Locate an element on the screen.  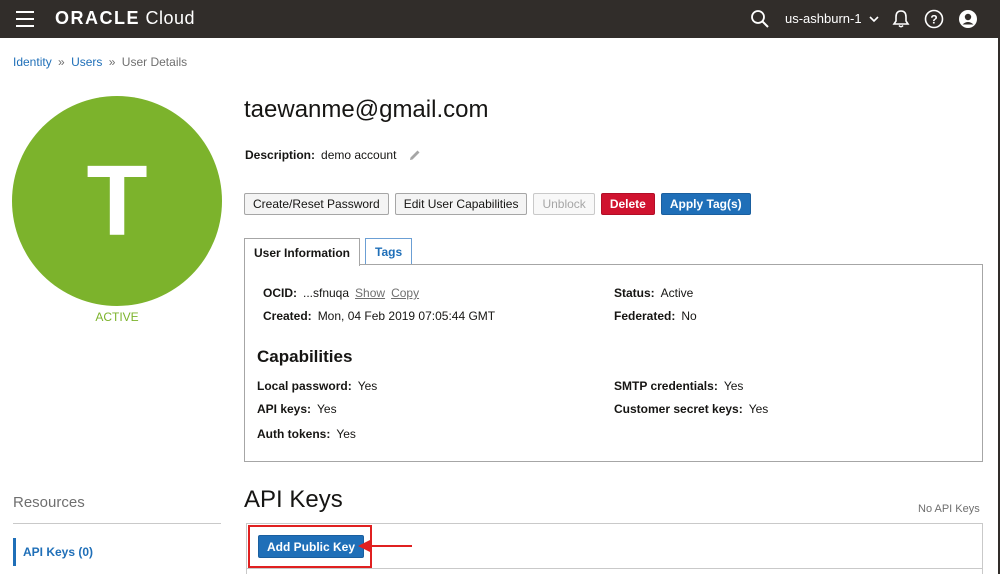
created-row: Created: Mon, 04 Feb 2019 07:05:44 GMT is located at coordinates (379, 316).